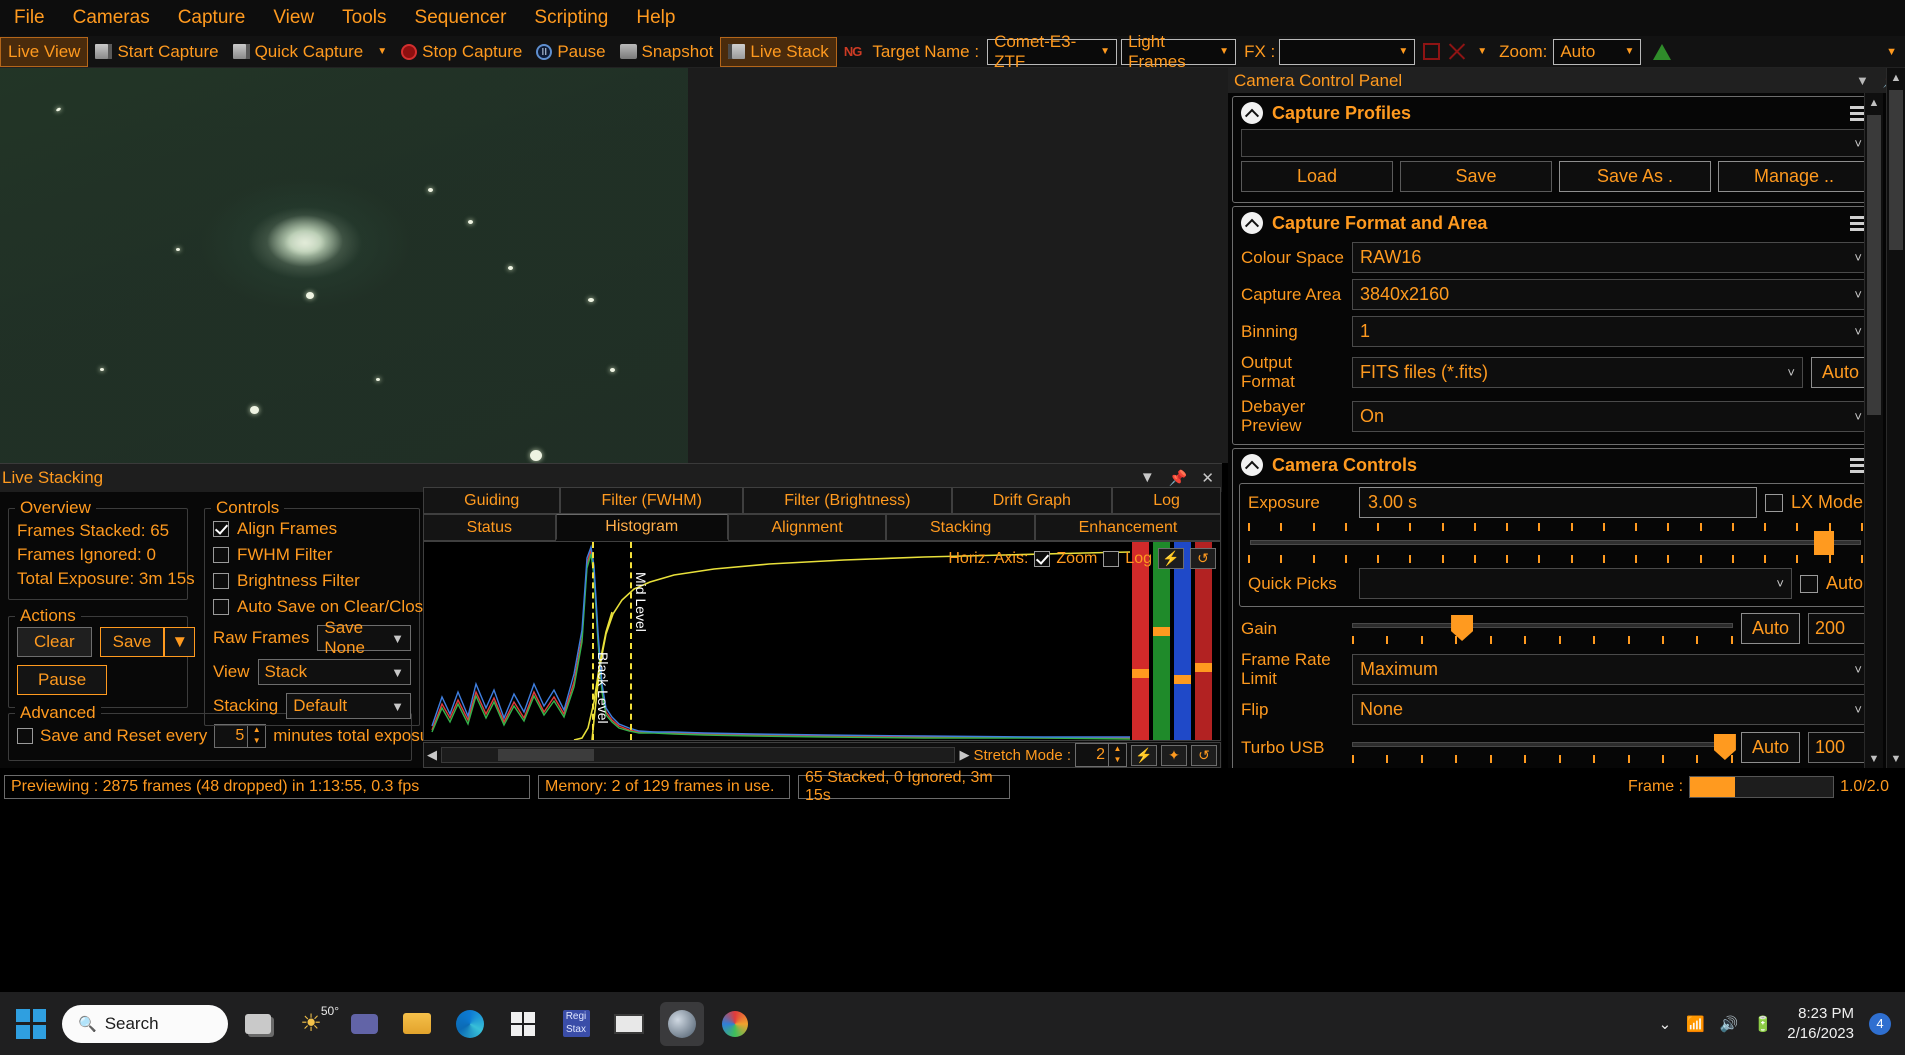 The width and height of the screenshot is (1905, 1055). Describe the element at coordinates (1895, 52) in the screenshot. I see `toolbar-overflow-icon: ▼` at that location.